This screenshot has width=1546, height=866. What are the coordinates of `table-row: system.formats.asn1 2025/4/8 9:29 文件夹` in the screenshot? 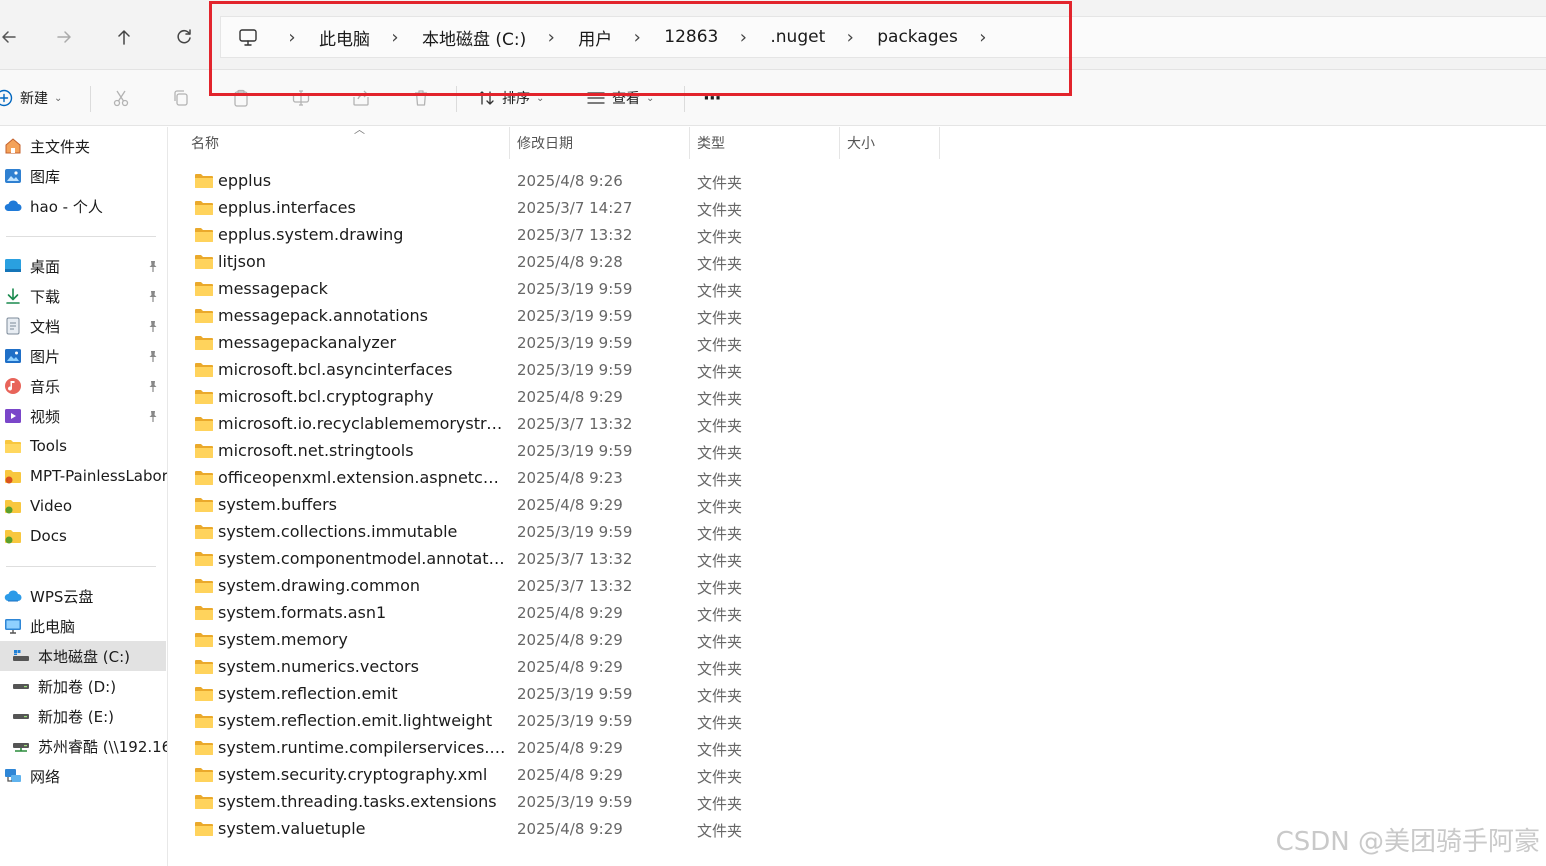 It's located at (560, 612).